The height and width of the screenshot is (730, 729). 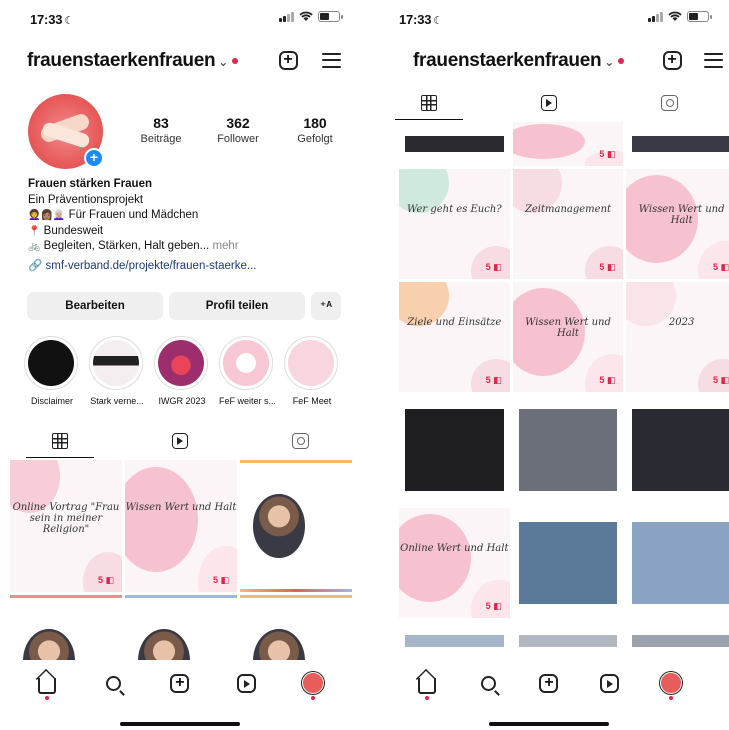 I want to click on signal-icon, so click(x=655, y=16).